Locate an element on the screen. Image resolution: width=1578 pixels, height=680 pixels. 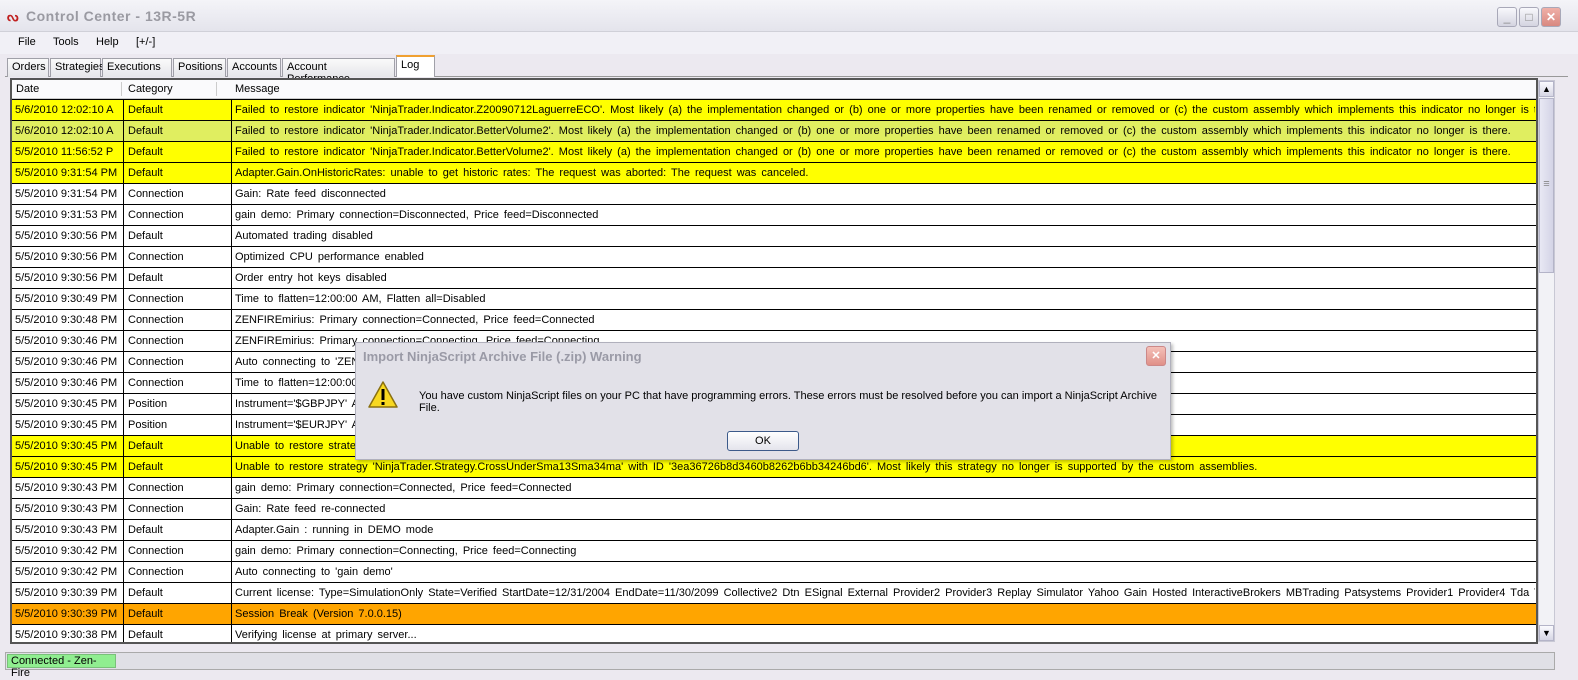
row-date: 5/5/2010 9:30:48 PM is located at coordinates (66, 320).